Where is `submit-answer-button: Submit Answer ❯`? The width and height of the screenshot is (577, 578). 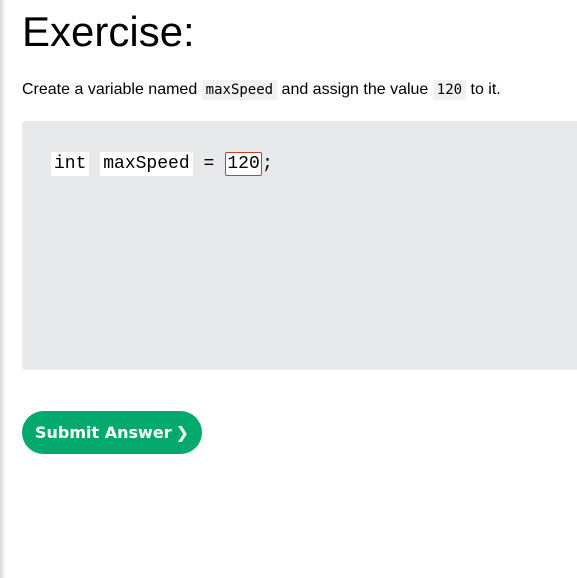 submit-answer-button: Submit Answer ❯ is located at coordinates (112, 432).